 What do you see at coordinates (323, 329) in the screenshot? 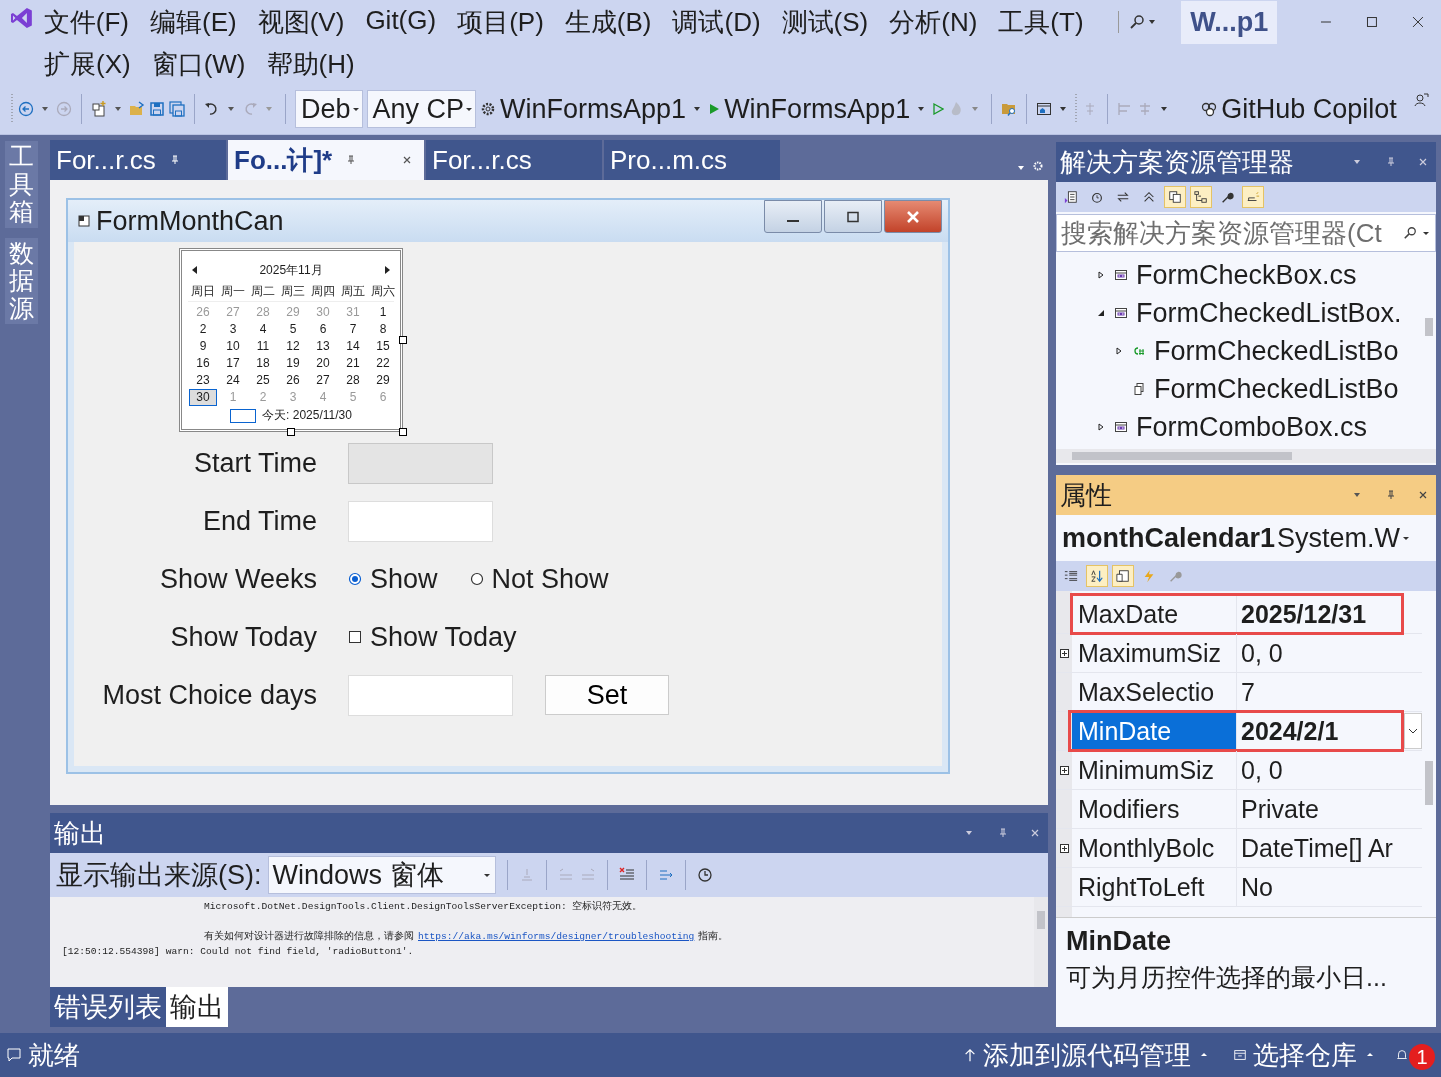
I see `calendar-day: 6` at bounding box center [323, 329].